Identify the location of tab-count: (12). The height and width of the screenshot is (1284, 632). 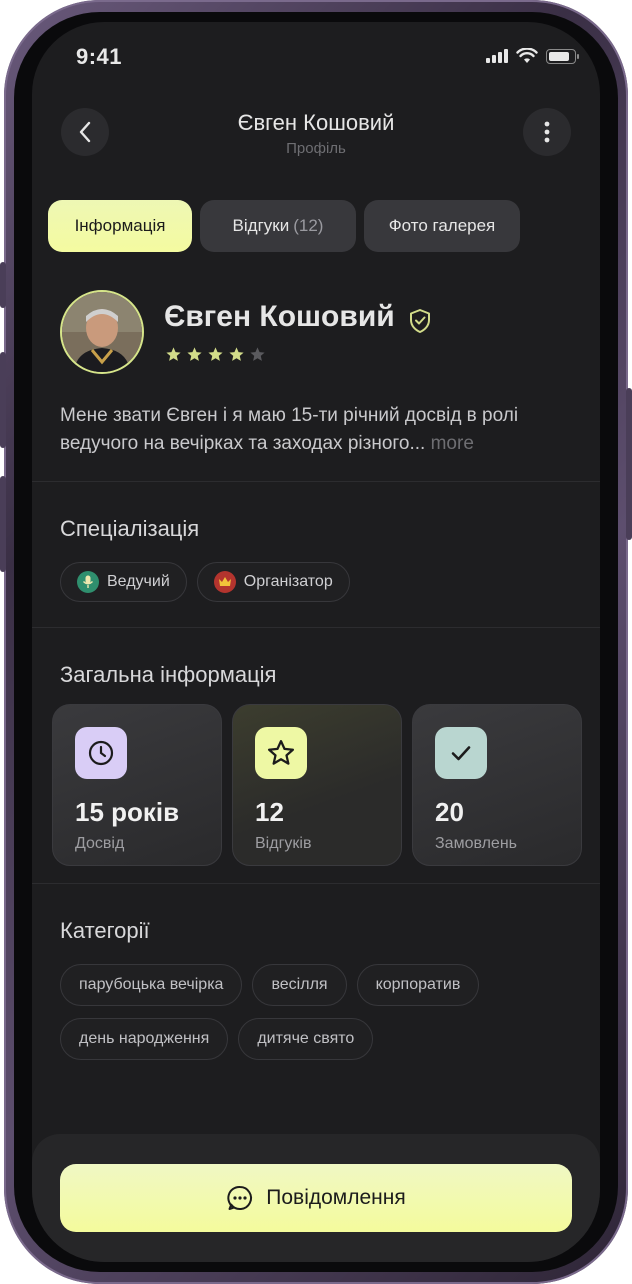
(308, 225).